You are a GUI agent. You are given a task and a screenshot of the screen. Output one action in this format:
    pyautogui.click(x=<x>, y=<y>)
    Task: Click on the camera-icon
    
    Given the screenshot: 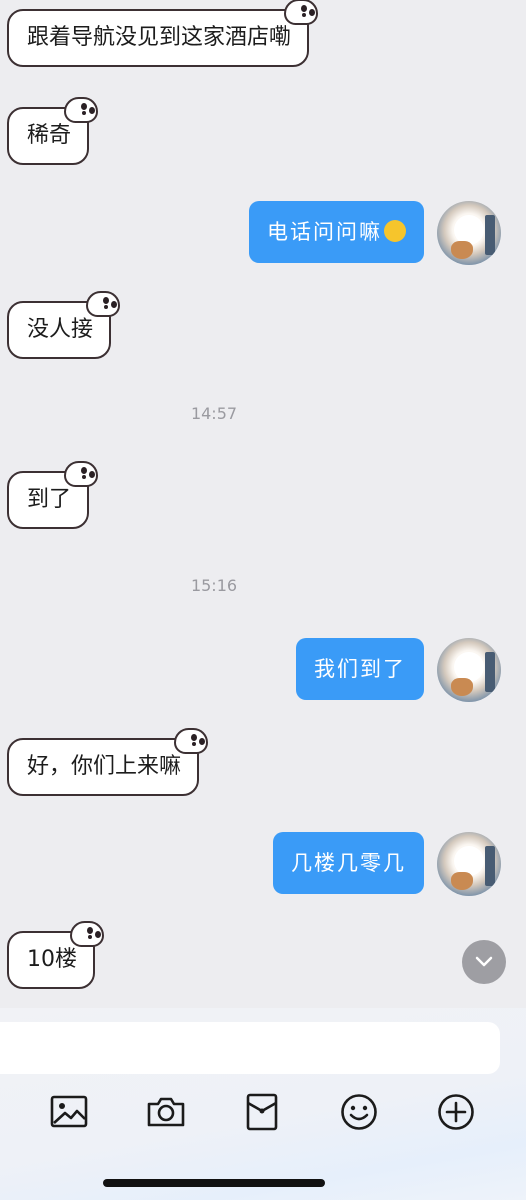 What is the action you would take?
    pyautogui.click(x=166, y=1112)
    